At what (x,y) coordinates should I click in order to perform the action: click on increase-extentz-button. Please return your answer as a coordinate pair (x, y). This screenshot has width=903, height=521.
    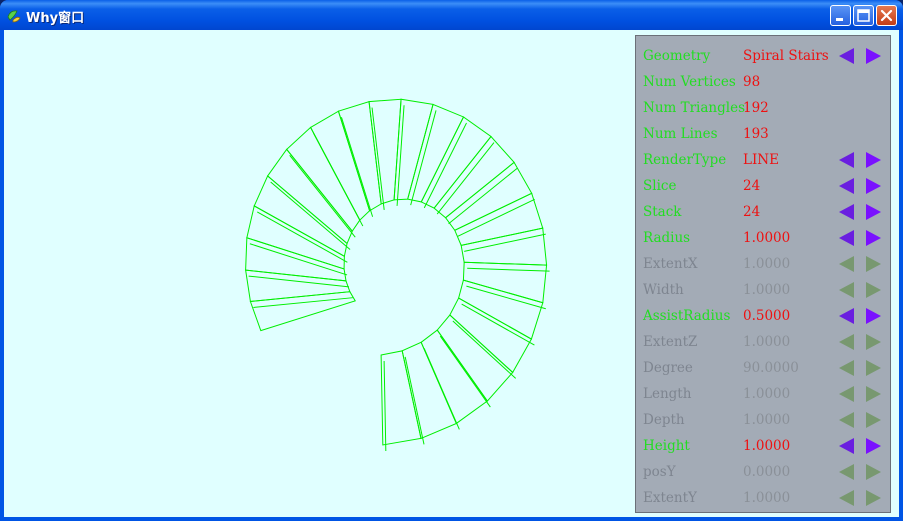
    Looking at the image, I should click on (873, 342).